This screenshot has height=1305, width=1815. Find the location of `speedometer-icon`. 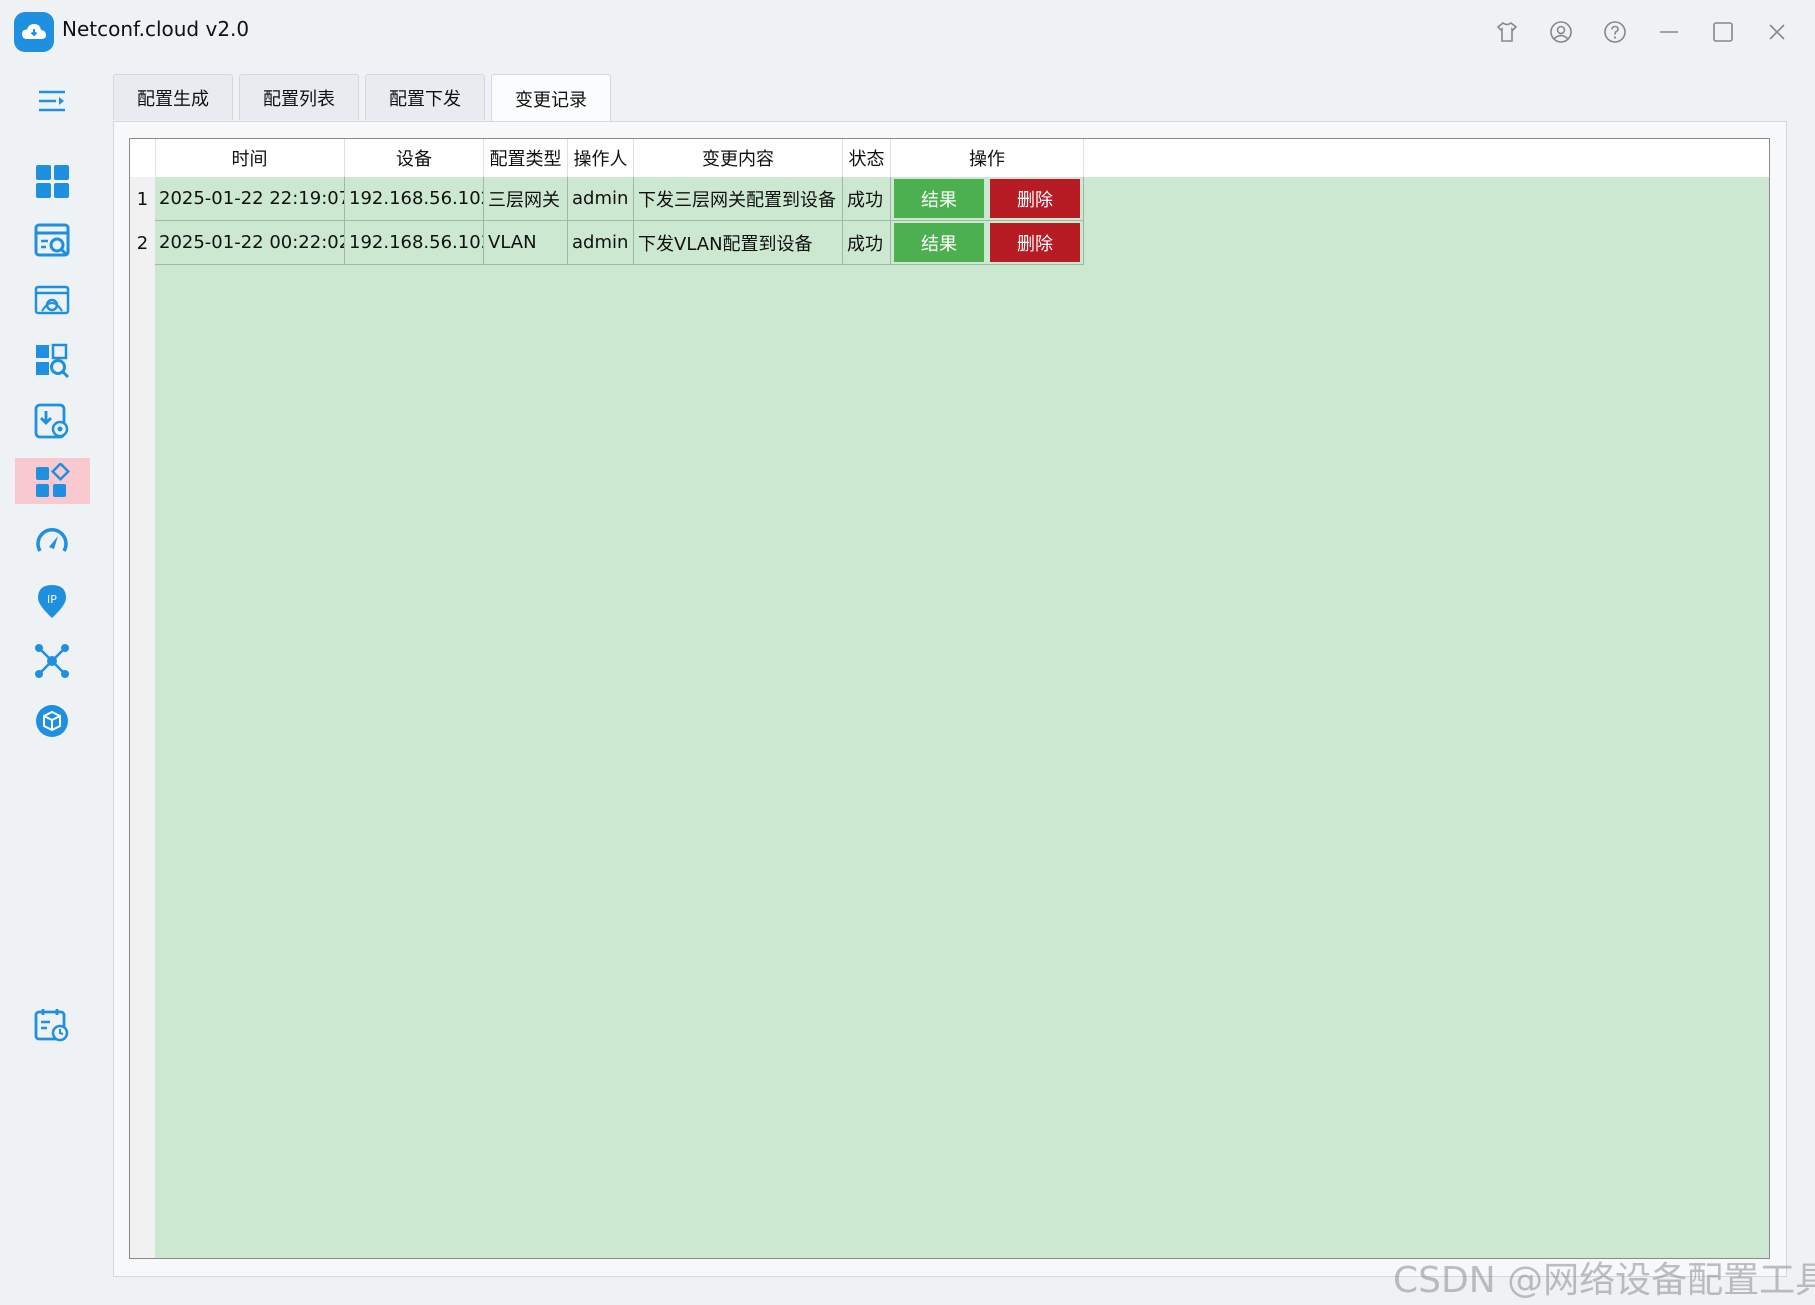

speedometer-icon is located at coordinates (52, 541).